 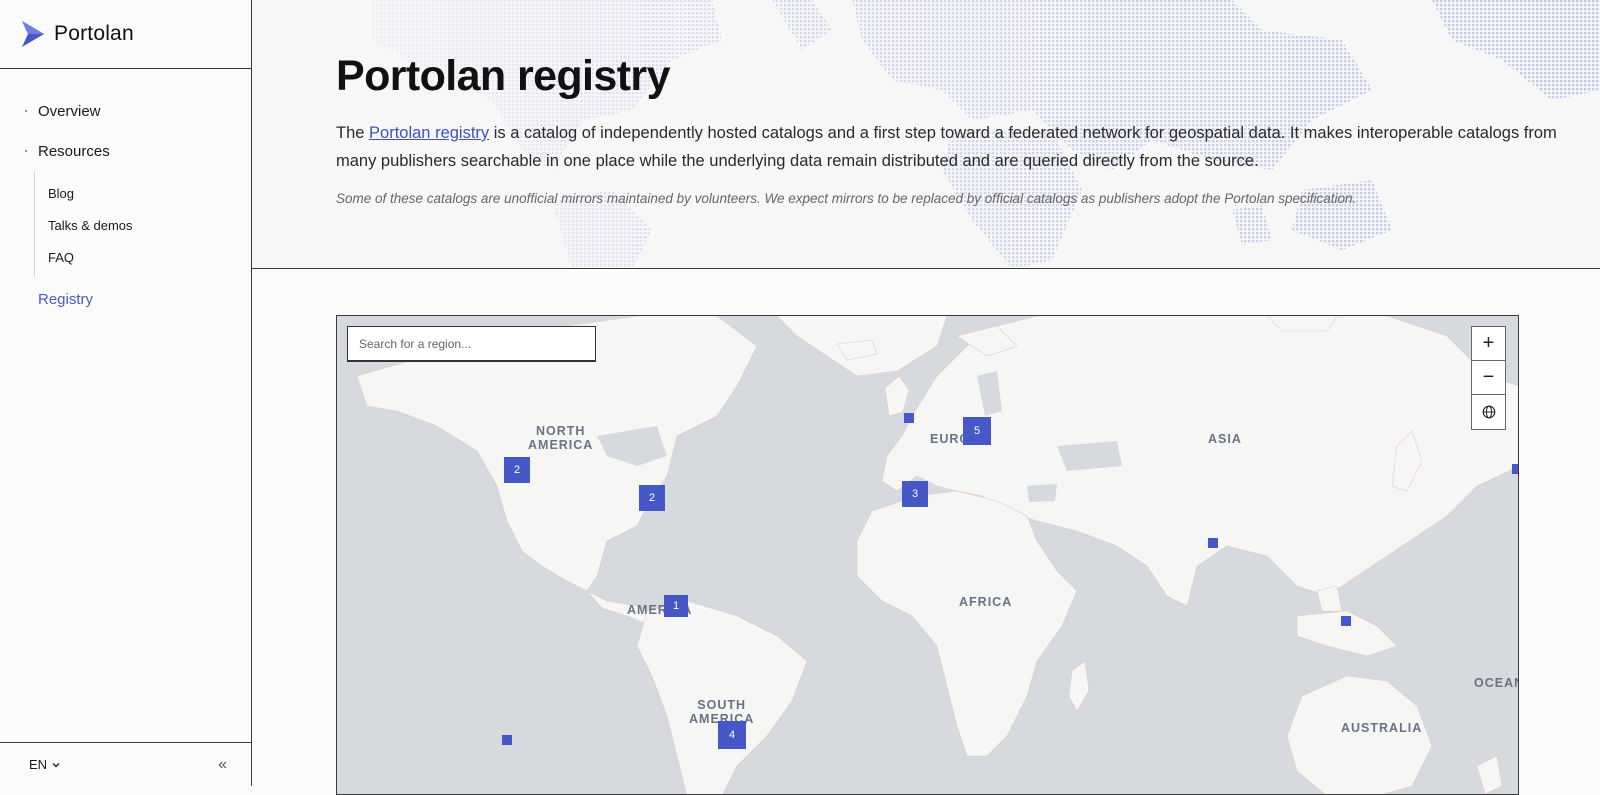 I want to click on catalog-marker-uk, so click(x=909, y=418).